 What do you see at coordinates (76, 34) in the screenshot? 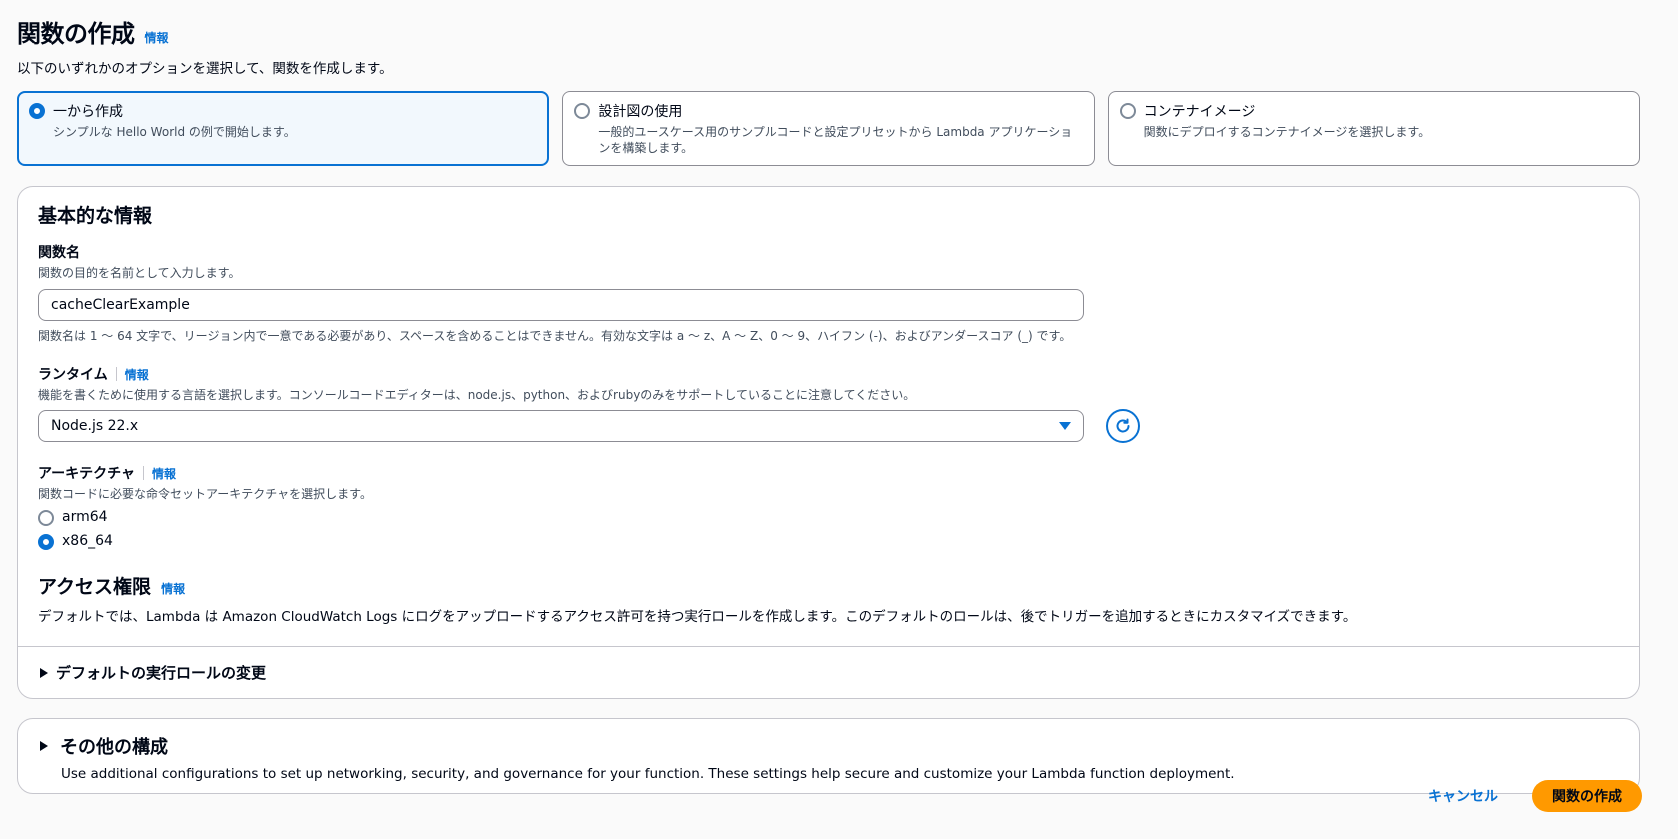
I see `page-title: 関数の作成` at bounding box center [76, 34].